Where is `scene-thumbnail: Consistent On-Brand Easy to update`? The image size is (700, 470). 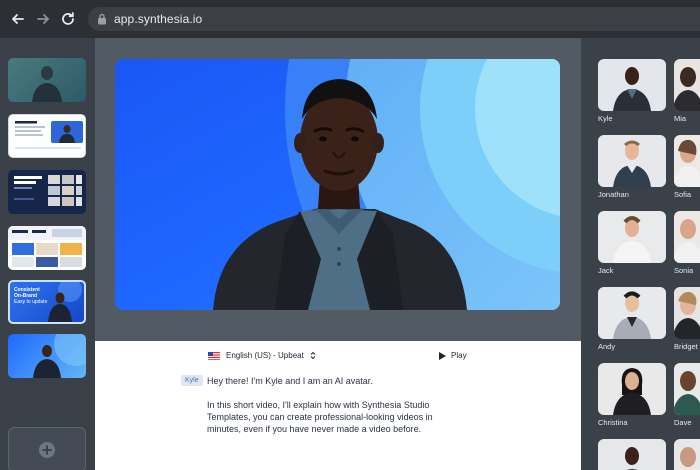 scene-thumbnail: Consistent On-Brand Easy to update is located at coordinates (47, 302).